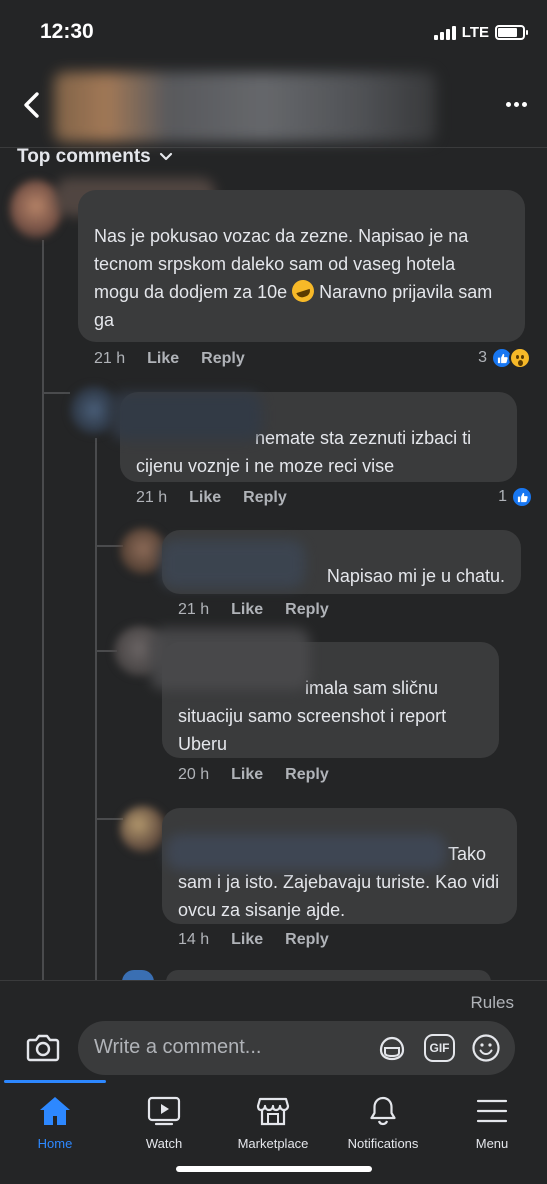  I want to click on post-header, so click(273, 106).